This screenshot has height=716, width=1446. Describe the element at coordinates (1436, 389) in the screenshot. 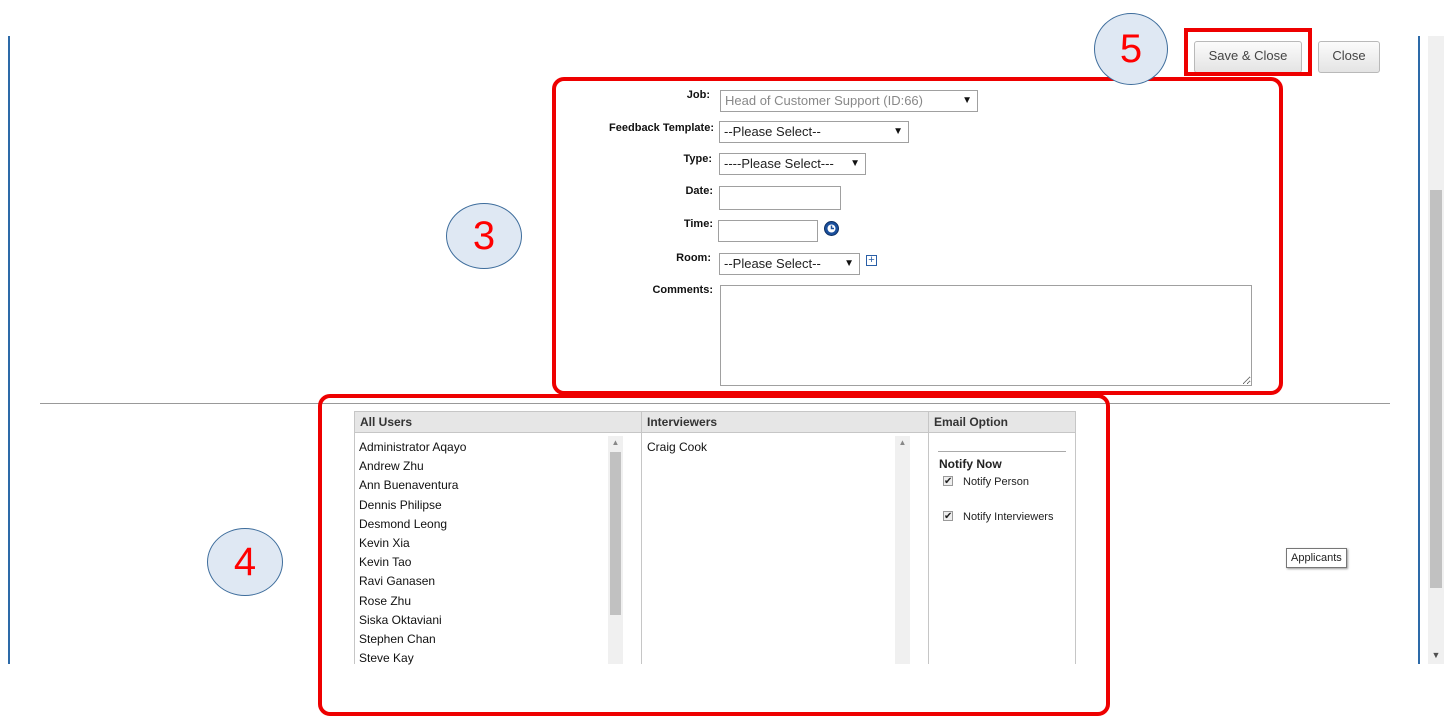

I see `page-scrollbar-thumb` at that location.